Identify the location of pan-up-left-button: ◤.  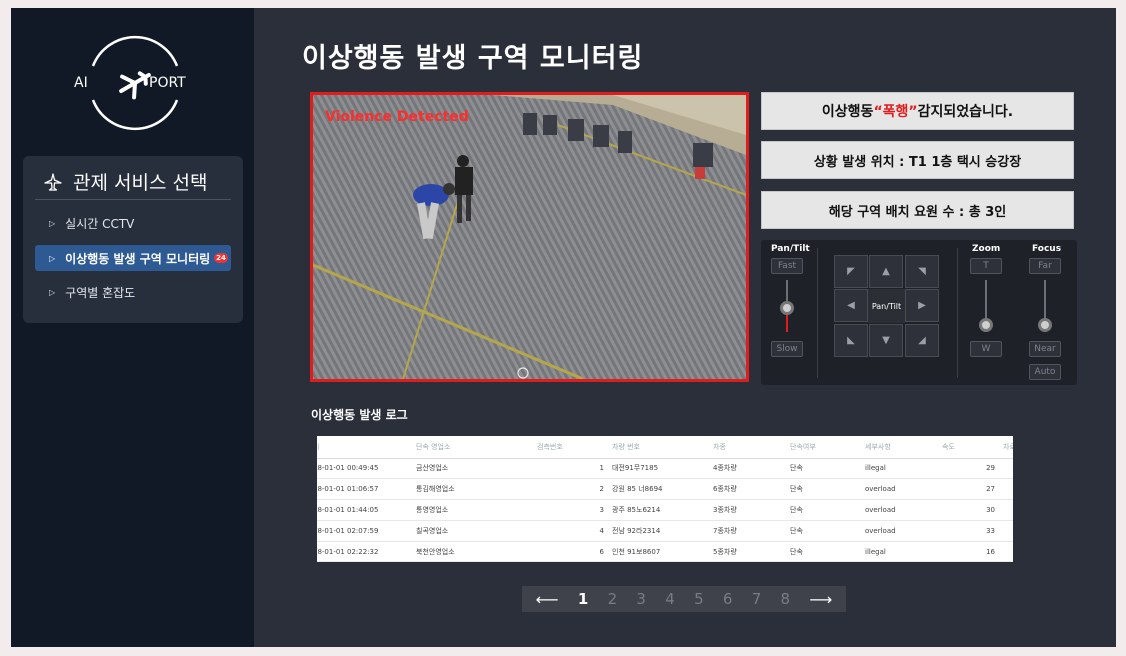
(851, 271).